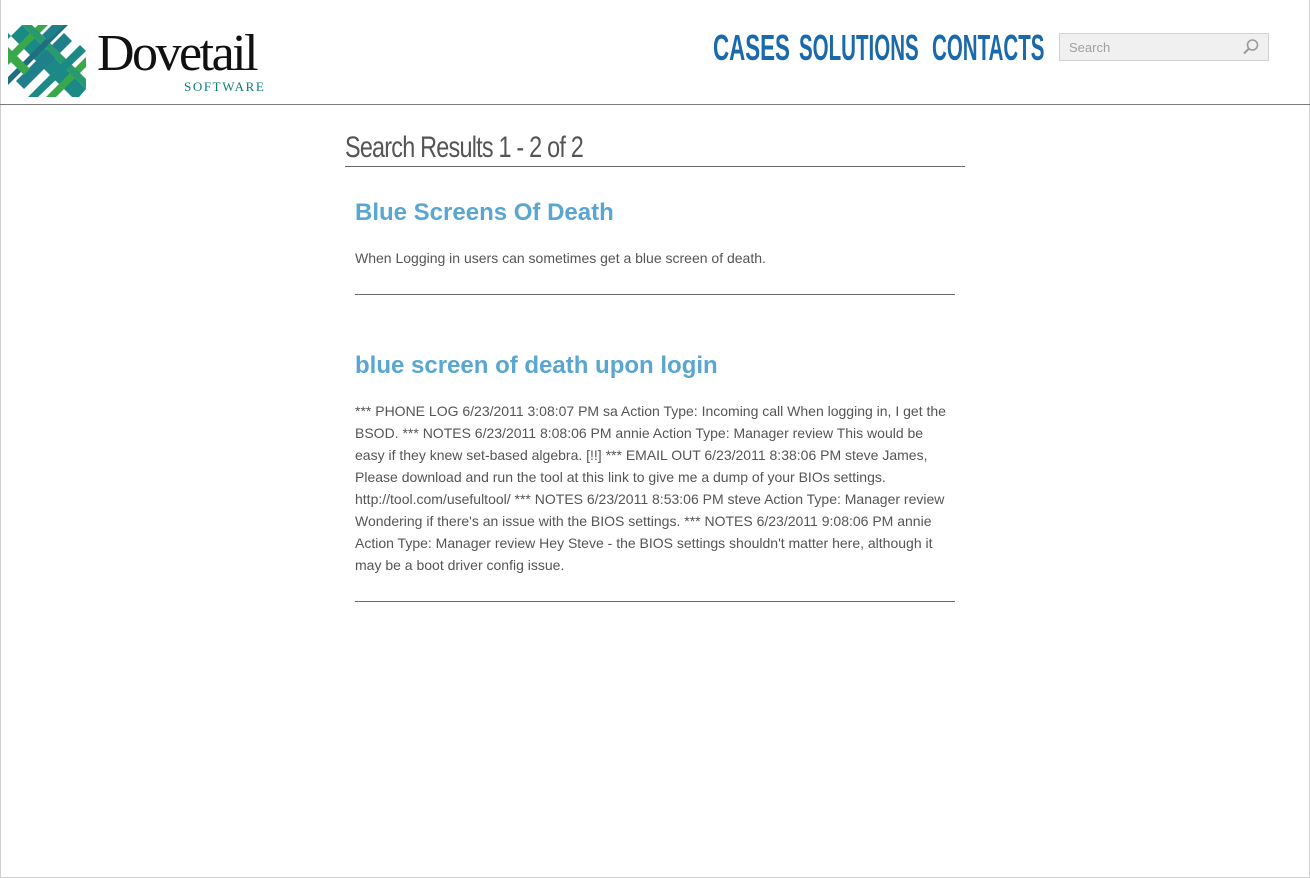 This screenshot has height=878, width=1310. Describe the element at coordinates (178, 53) in the screenshot. I see `brand-name: Dovetail` at that location.